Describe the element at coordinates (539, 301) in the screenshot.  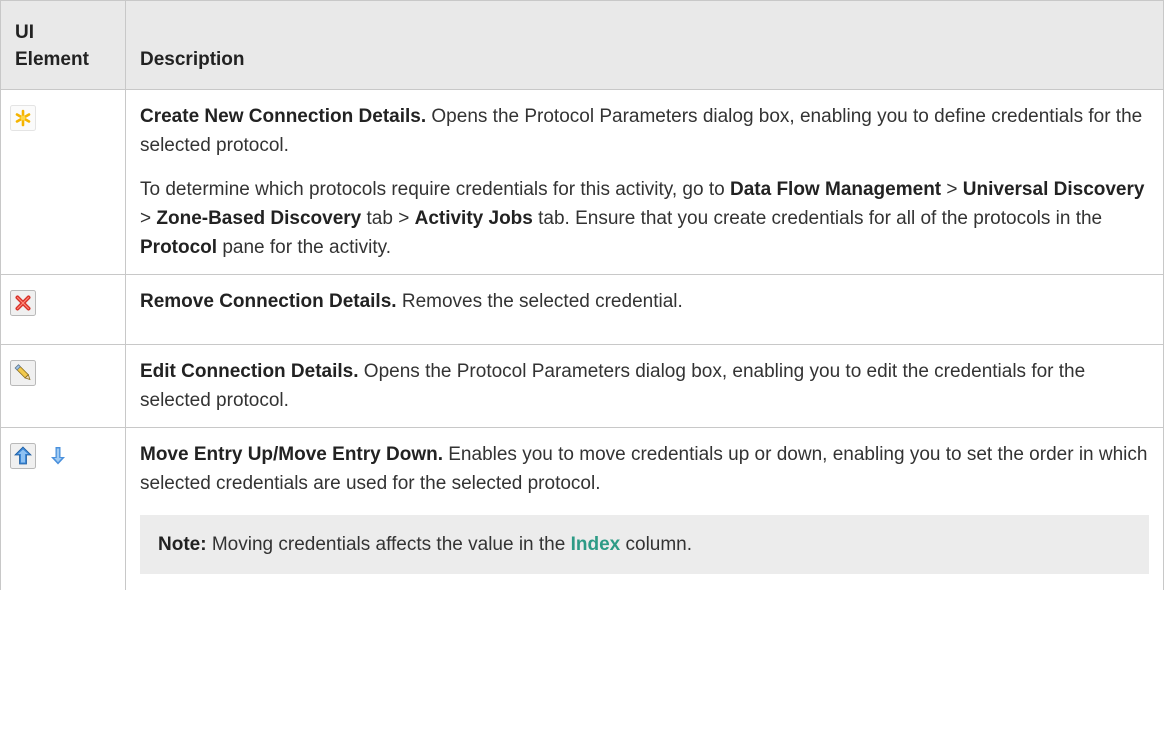
I see `row-text: Removes the selected credential.` at that location.